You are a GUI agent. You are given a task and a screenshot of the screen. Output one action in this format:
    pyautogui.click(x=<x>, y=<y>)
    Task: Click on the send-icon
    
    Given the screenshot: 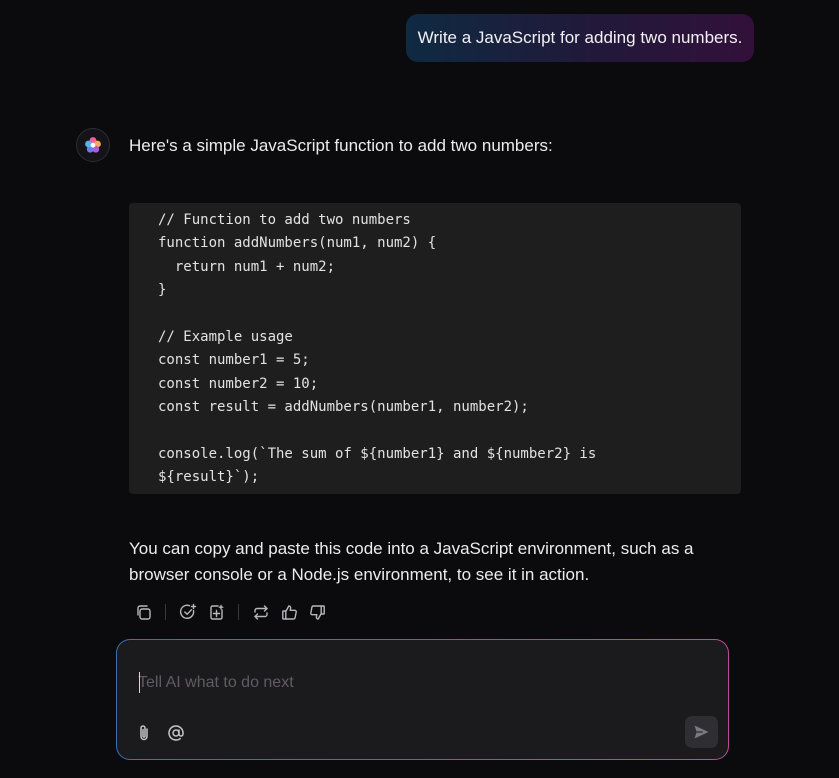 What is the action you would take?
    pyautogui.click(x=701, y=732)
    